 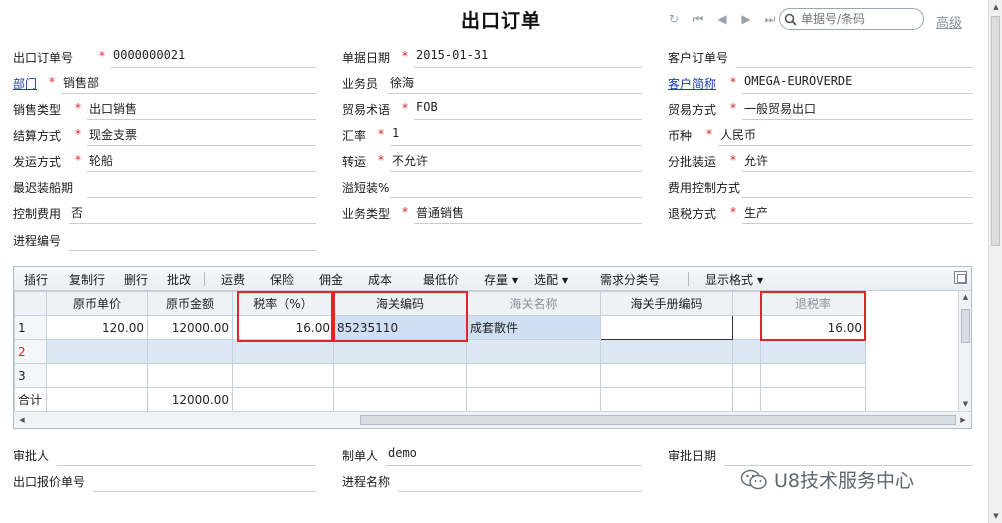 I want to click on table-row: 2, so click(x=440, y=351).